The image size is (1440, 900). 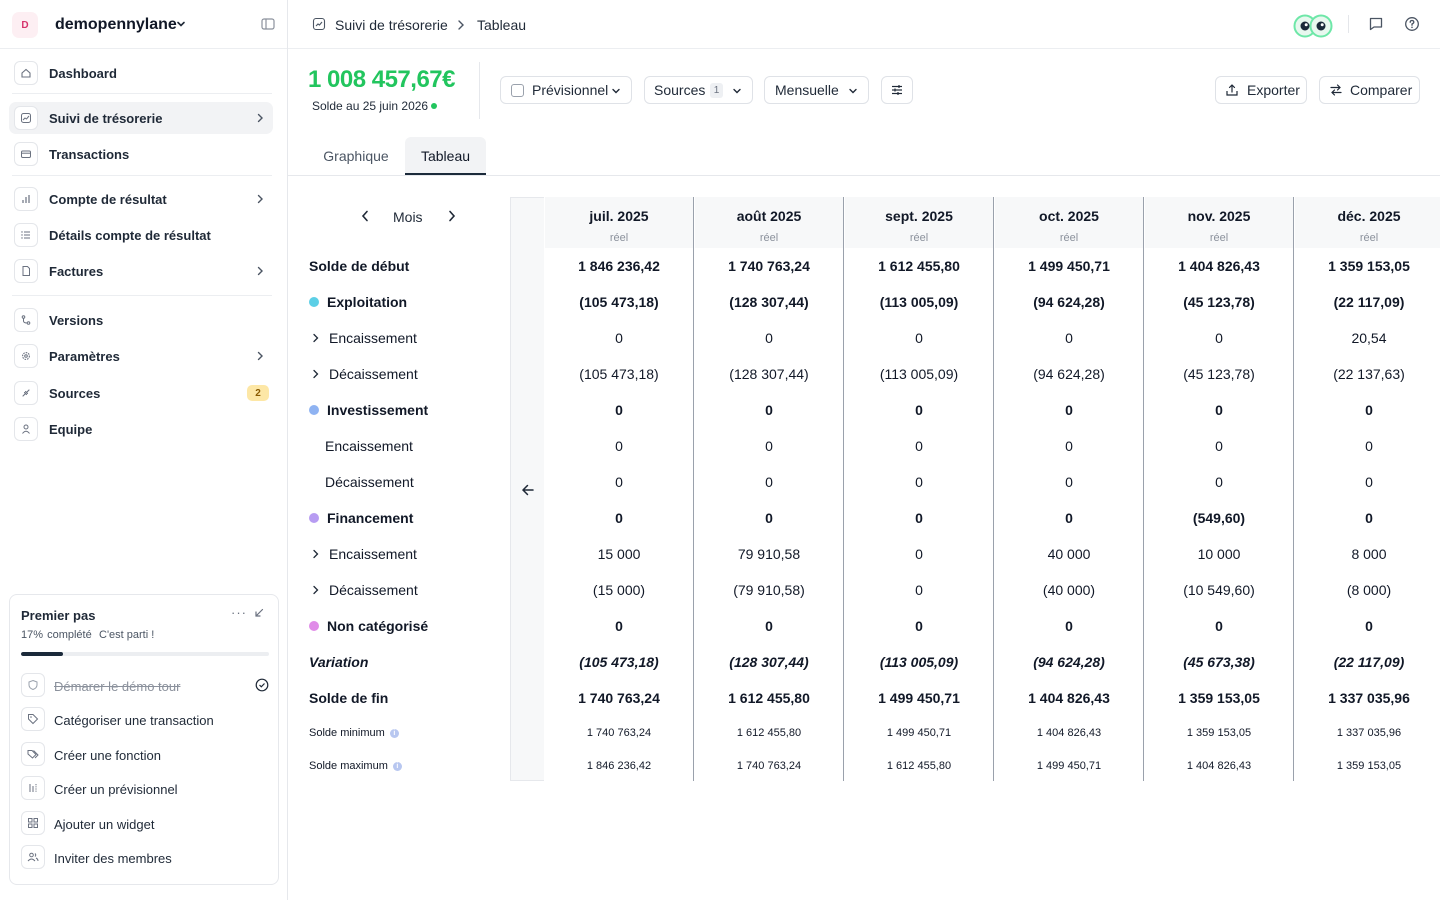 I want to click on scroll-back-column, so click(x=527, y=489).